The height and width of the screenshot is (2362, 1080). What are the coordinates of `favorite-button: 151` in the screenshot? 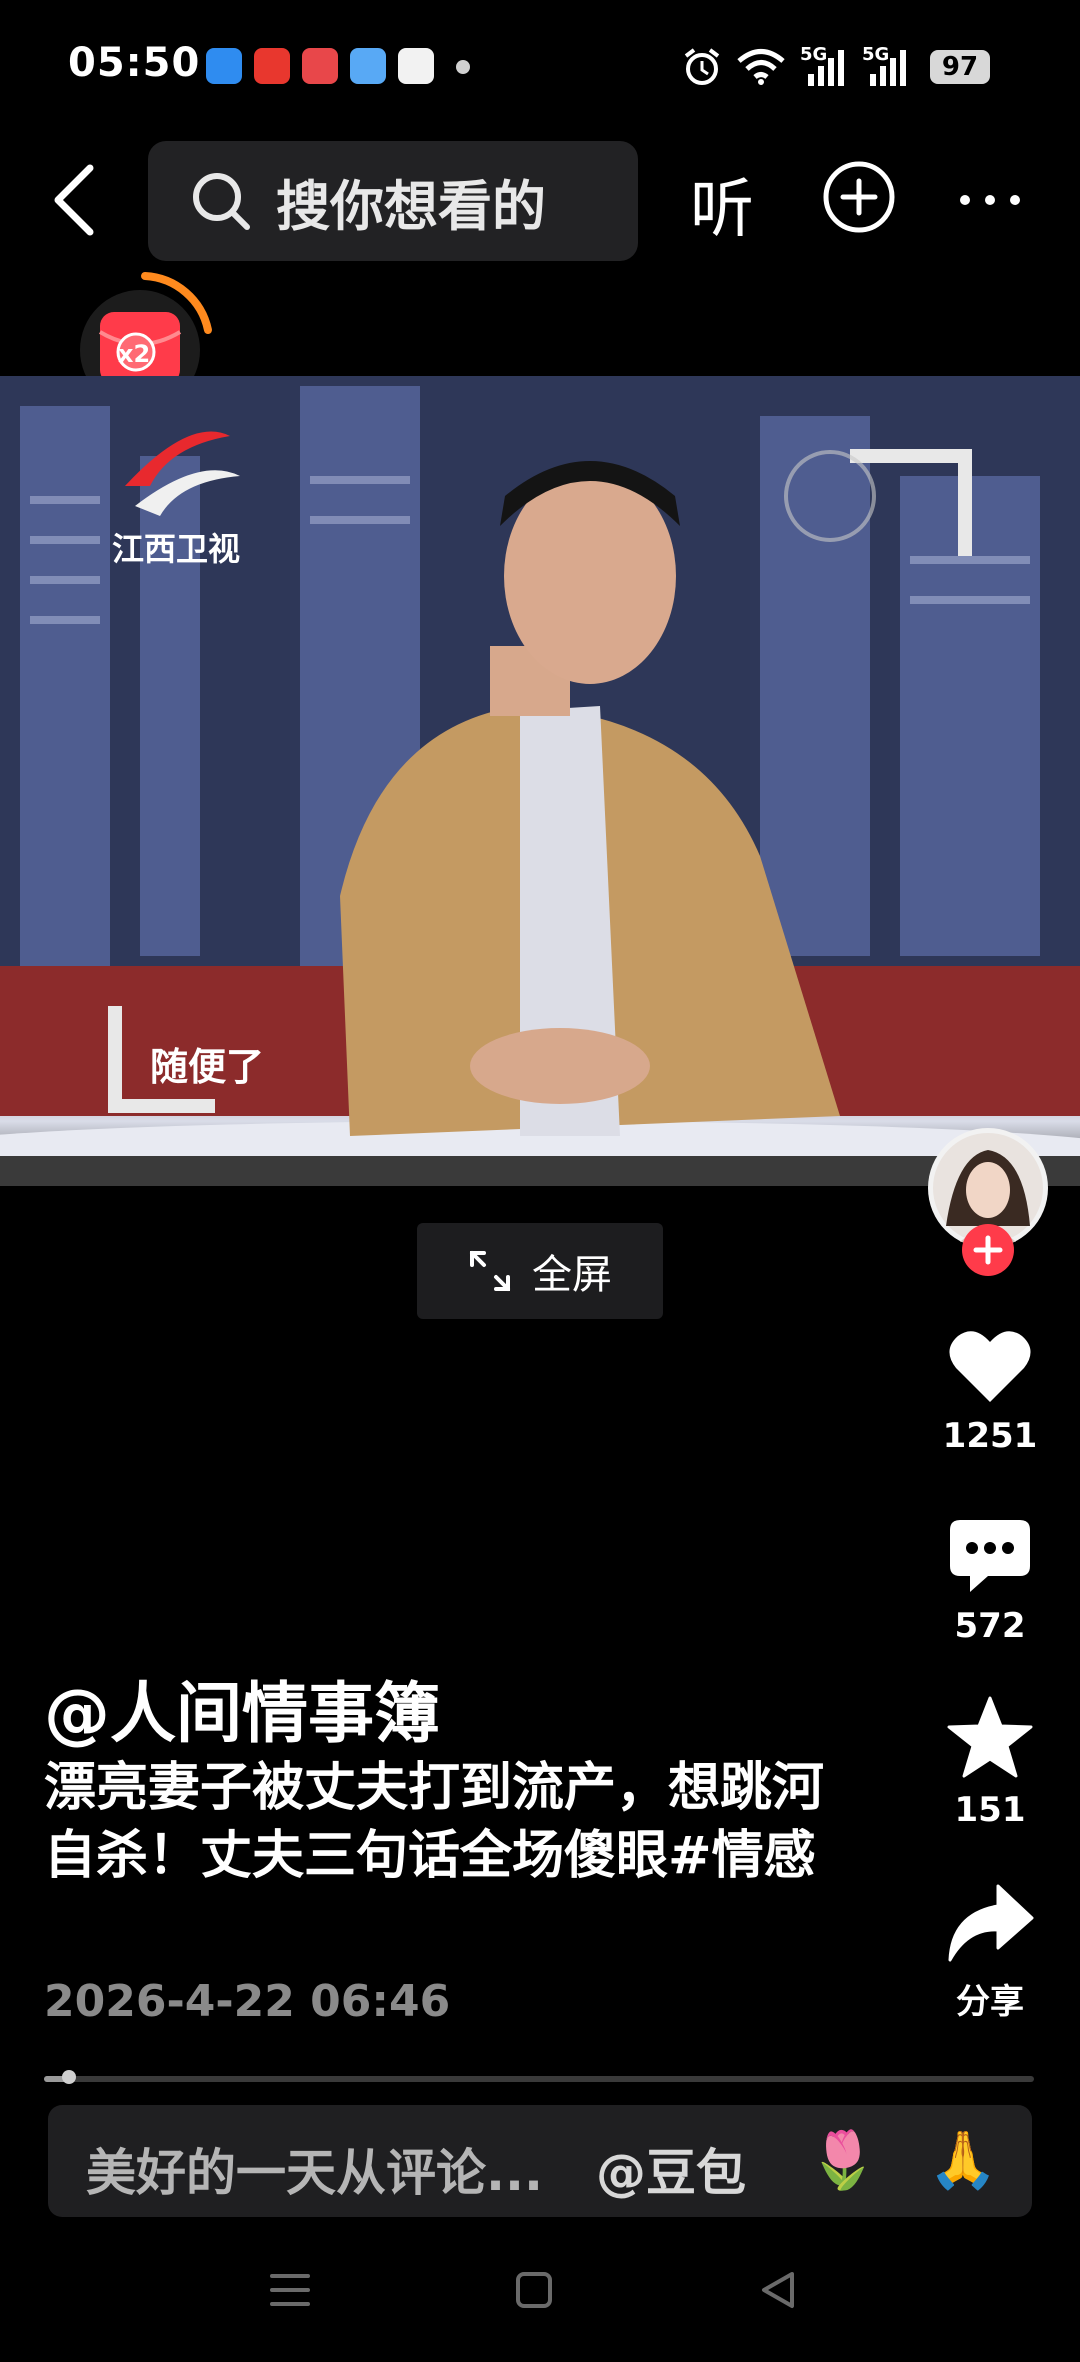 It's located at (990, 1763).